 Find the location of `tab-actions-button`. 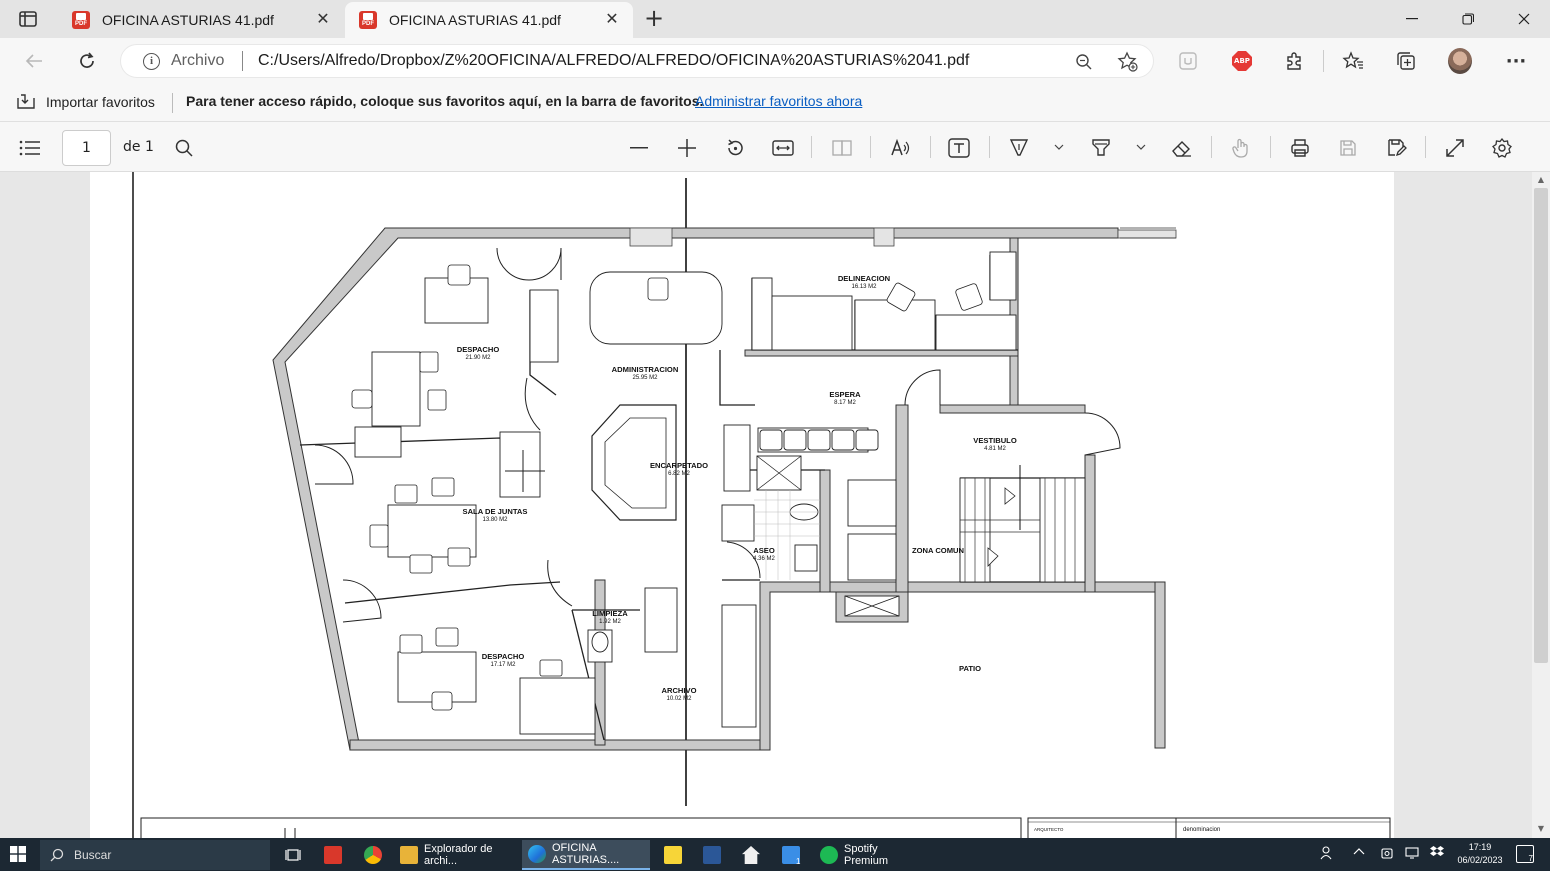

tab-actions-button is located at coordinates (28, 19).